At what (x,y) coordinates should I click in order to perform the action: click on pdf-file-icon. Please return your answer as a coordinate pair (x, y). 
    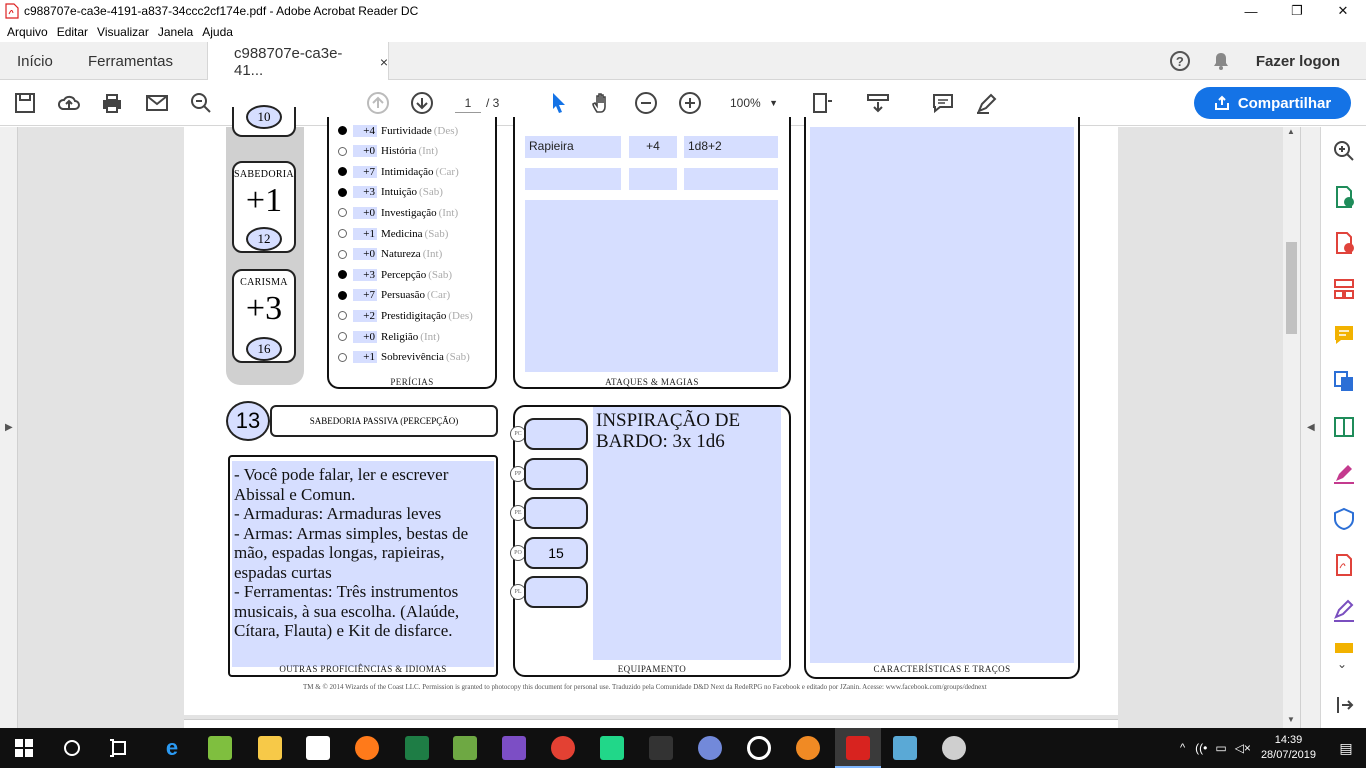
    Looking at the image, I should click on (1344, 565).